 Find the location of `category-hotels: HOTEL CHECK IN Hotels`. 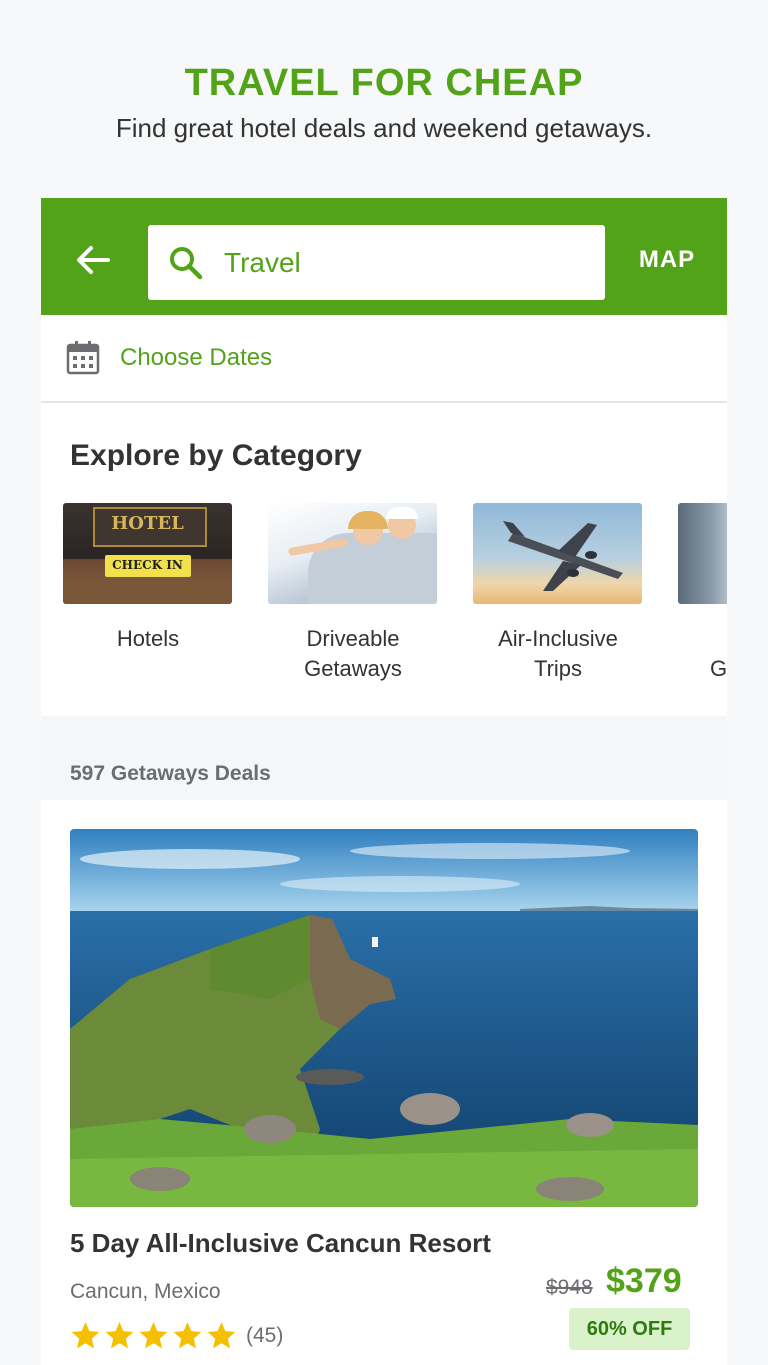

category-hotels: HOTEL CHECK IN Hotels is located at coordinates (148, 578).